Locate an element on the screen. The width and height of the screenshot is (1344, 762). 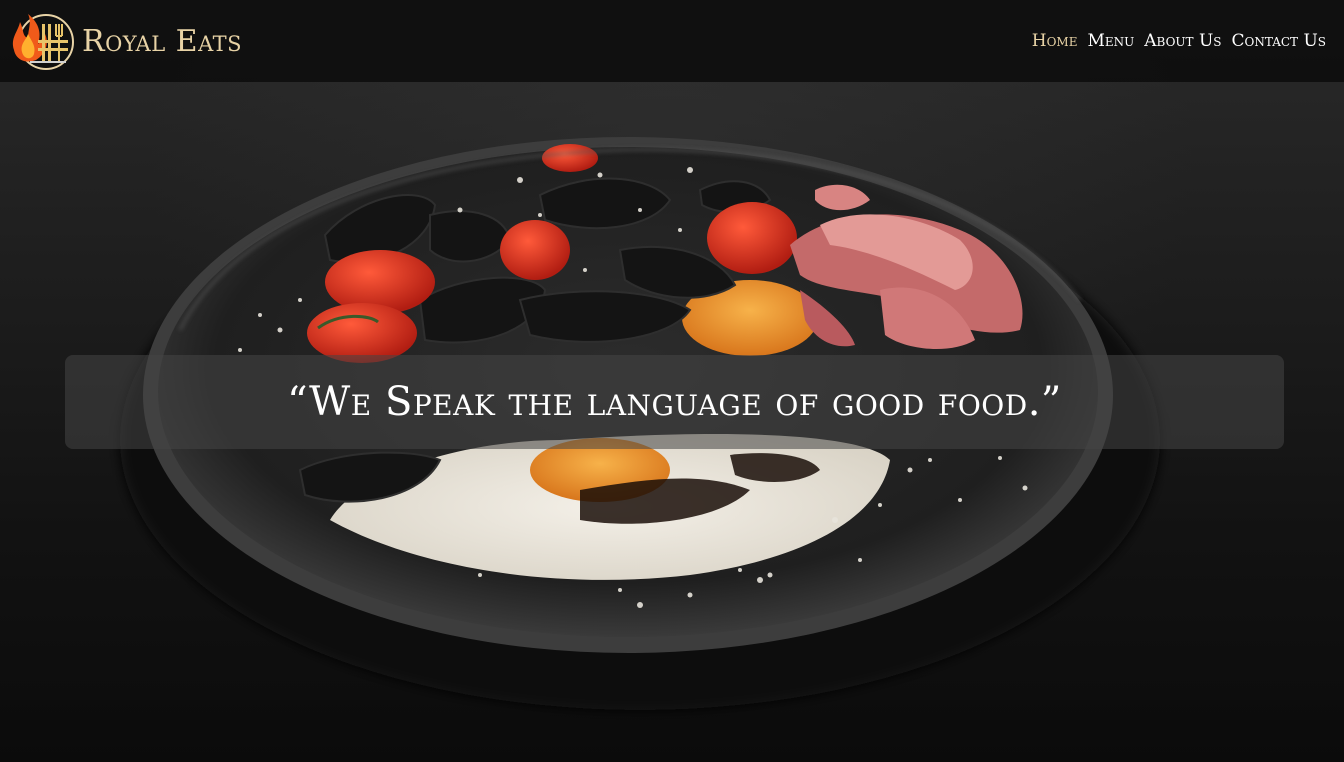
nav-item-menu: Menu is located at coordinates (1110, 41).